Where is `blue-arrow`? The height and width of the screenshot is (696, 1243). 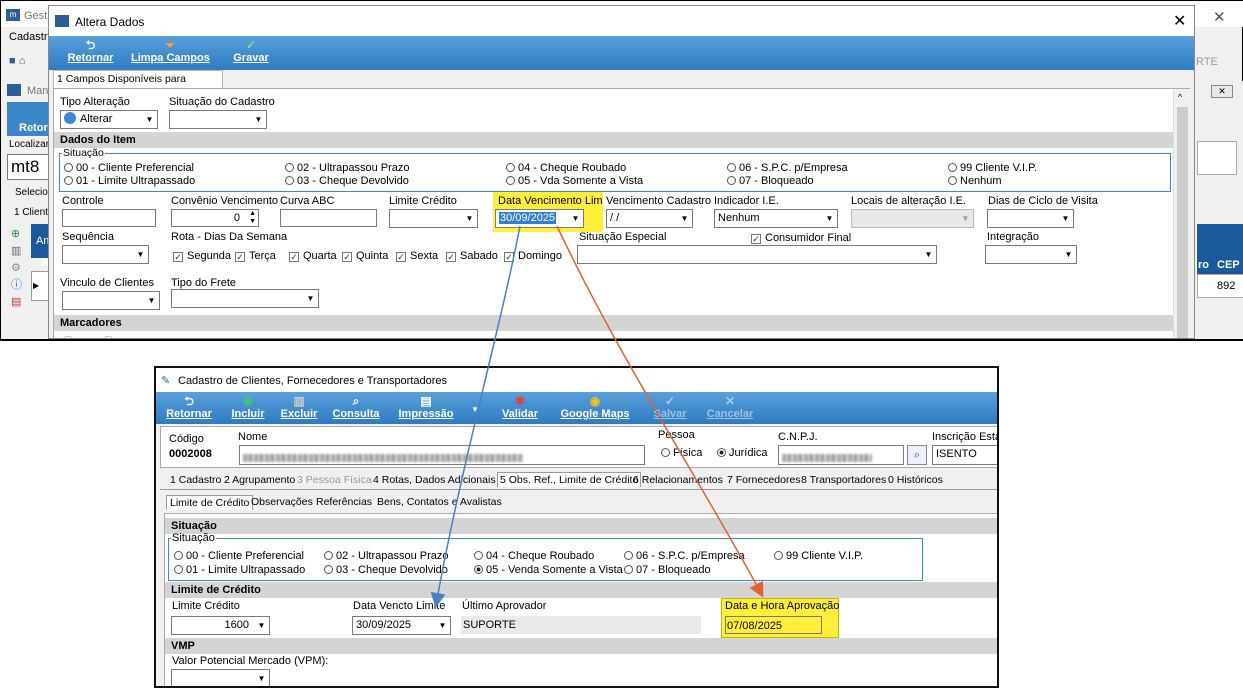
blue-arrow is located at coordinates (475, 416).